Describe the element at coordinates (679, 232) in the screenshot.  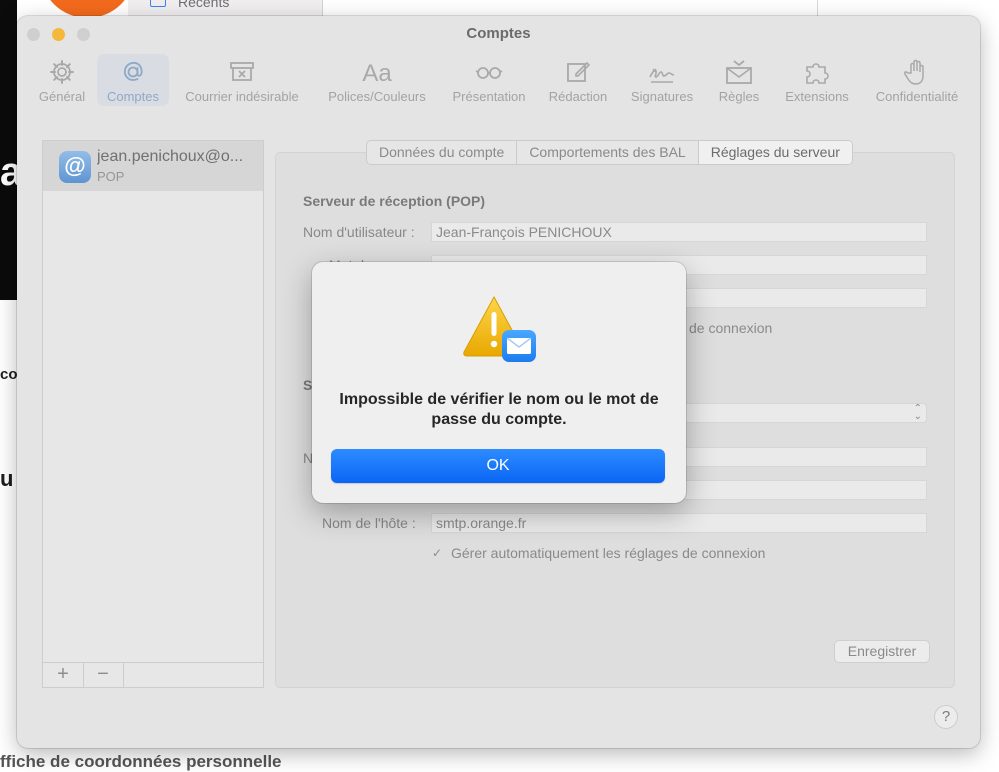
I see `username-field: Jean-François PENICHOUX` at that location.